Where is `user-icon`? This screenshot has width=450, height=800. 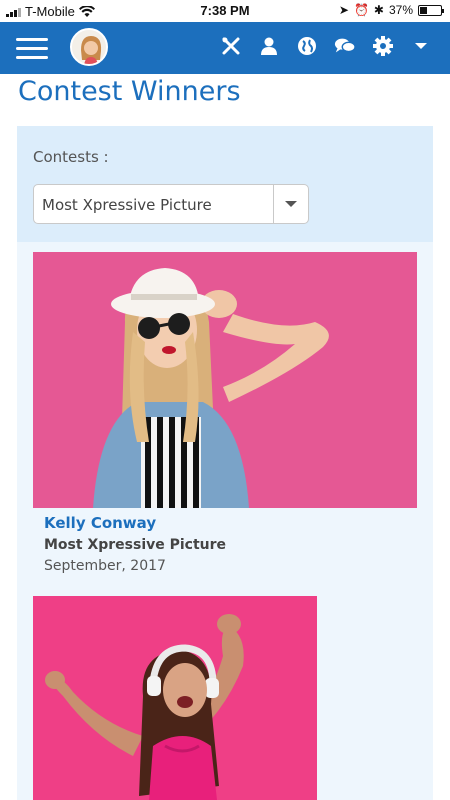
user-icon is located at coordinates (269, 46).